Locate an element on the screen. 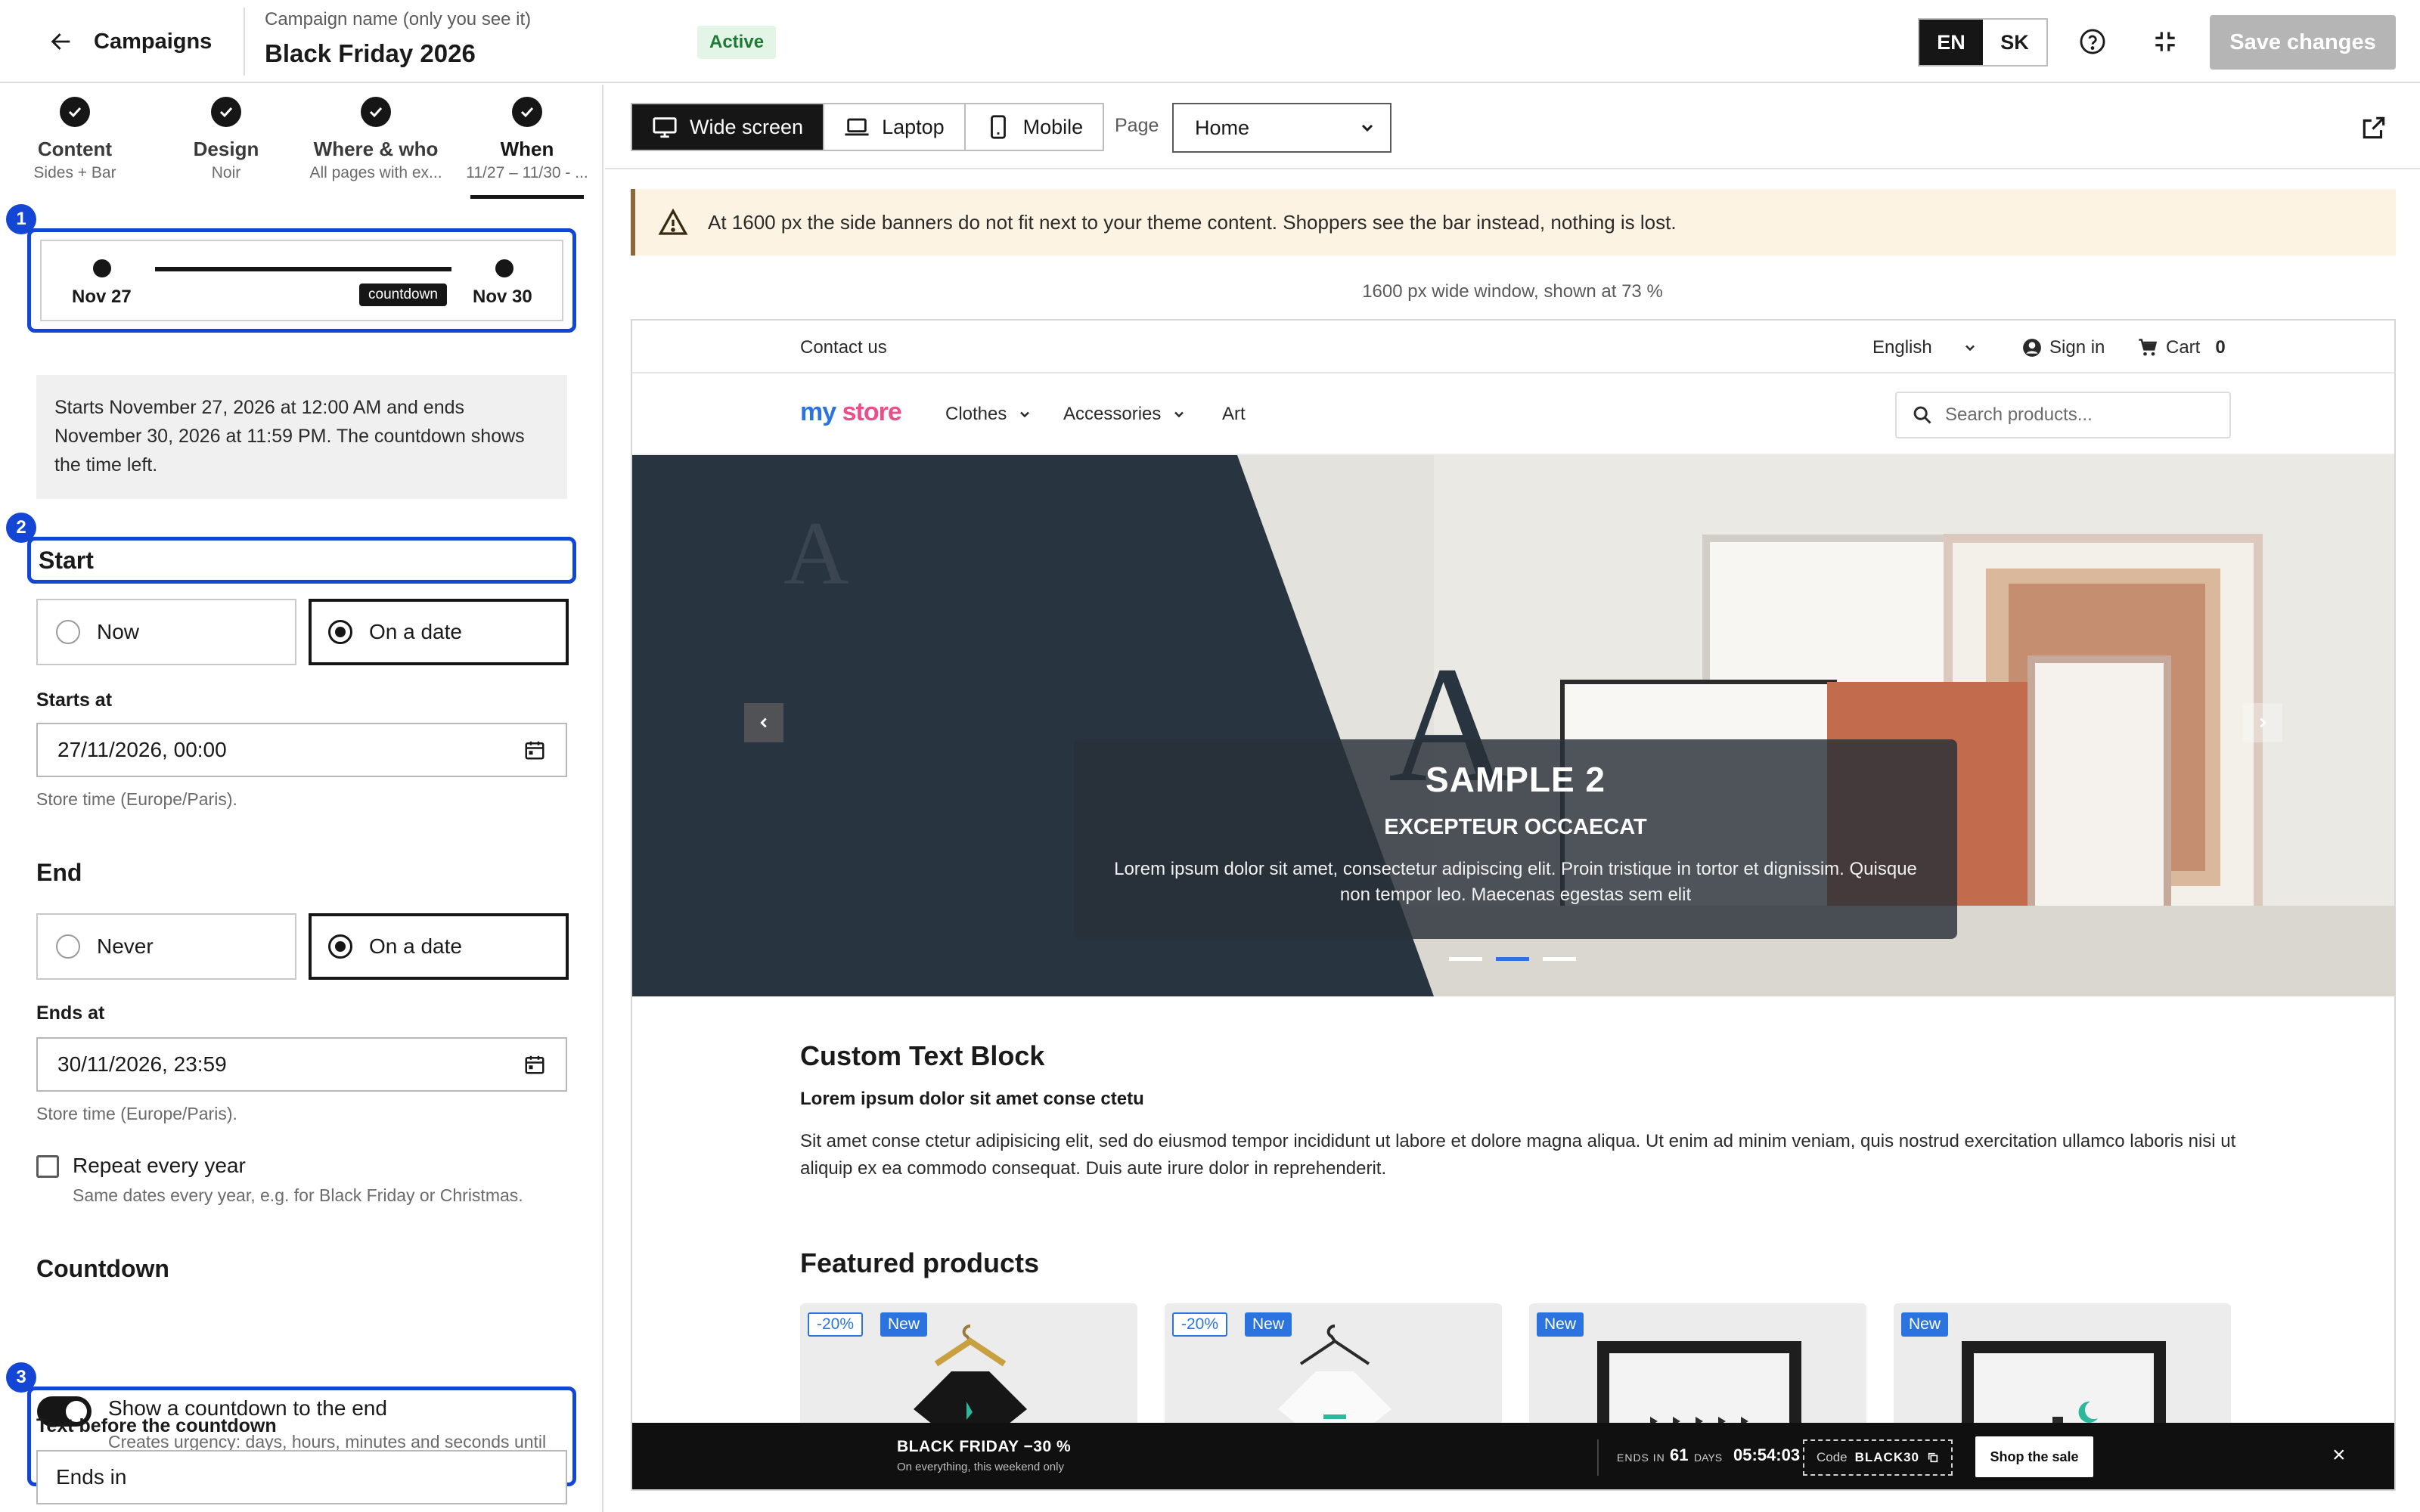 Image resolution: width=2420 pixels, height=1512 pixels. end-title: End is located at coordinates (59, 873).